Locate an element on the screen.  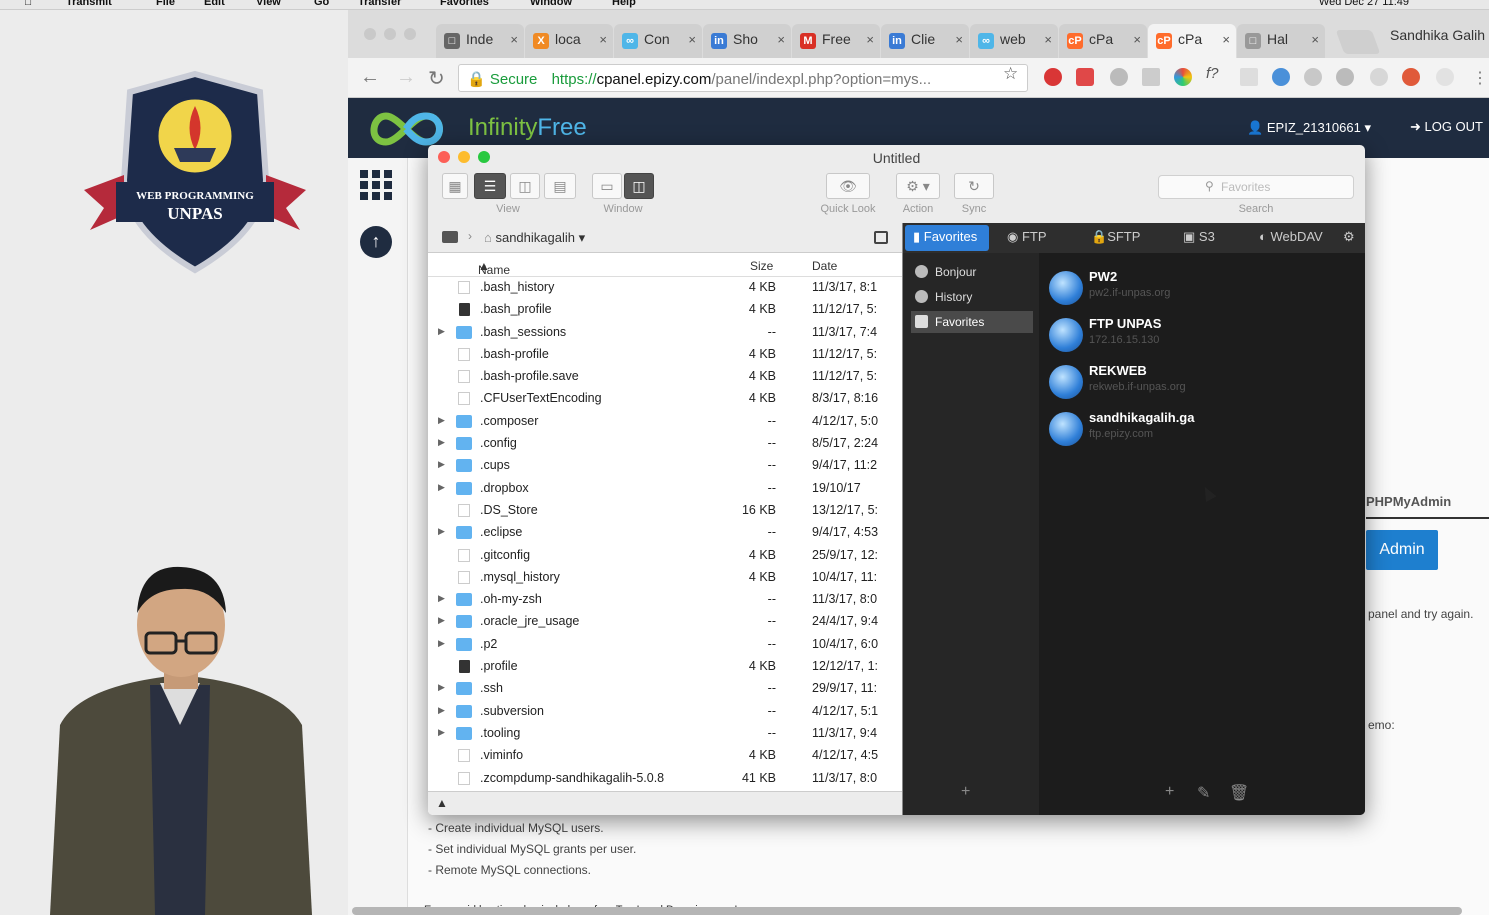
favorite-item: FTP UNPAS 172.16.15.130 is located at coordinates (1199, 336).